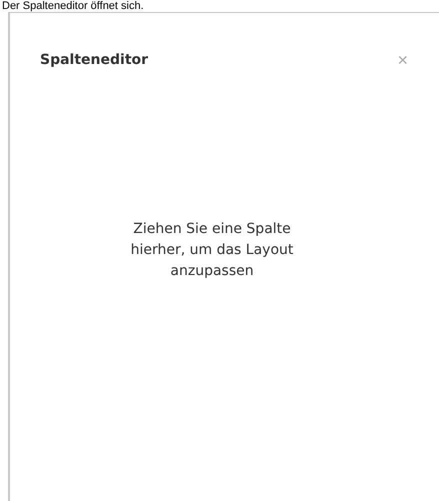  What do you see at coordinates (212, 250) in the screenshot?
I see `drop-hint-text: Ziehen Sie eine Spalte hierher, um das Layout anzupassen` at bounding box center [212, 250].